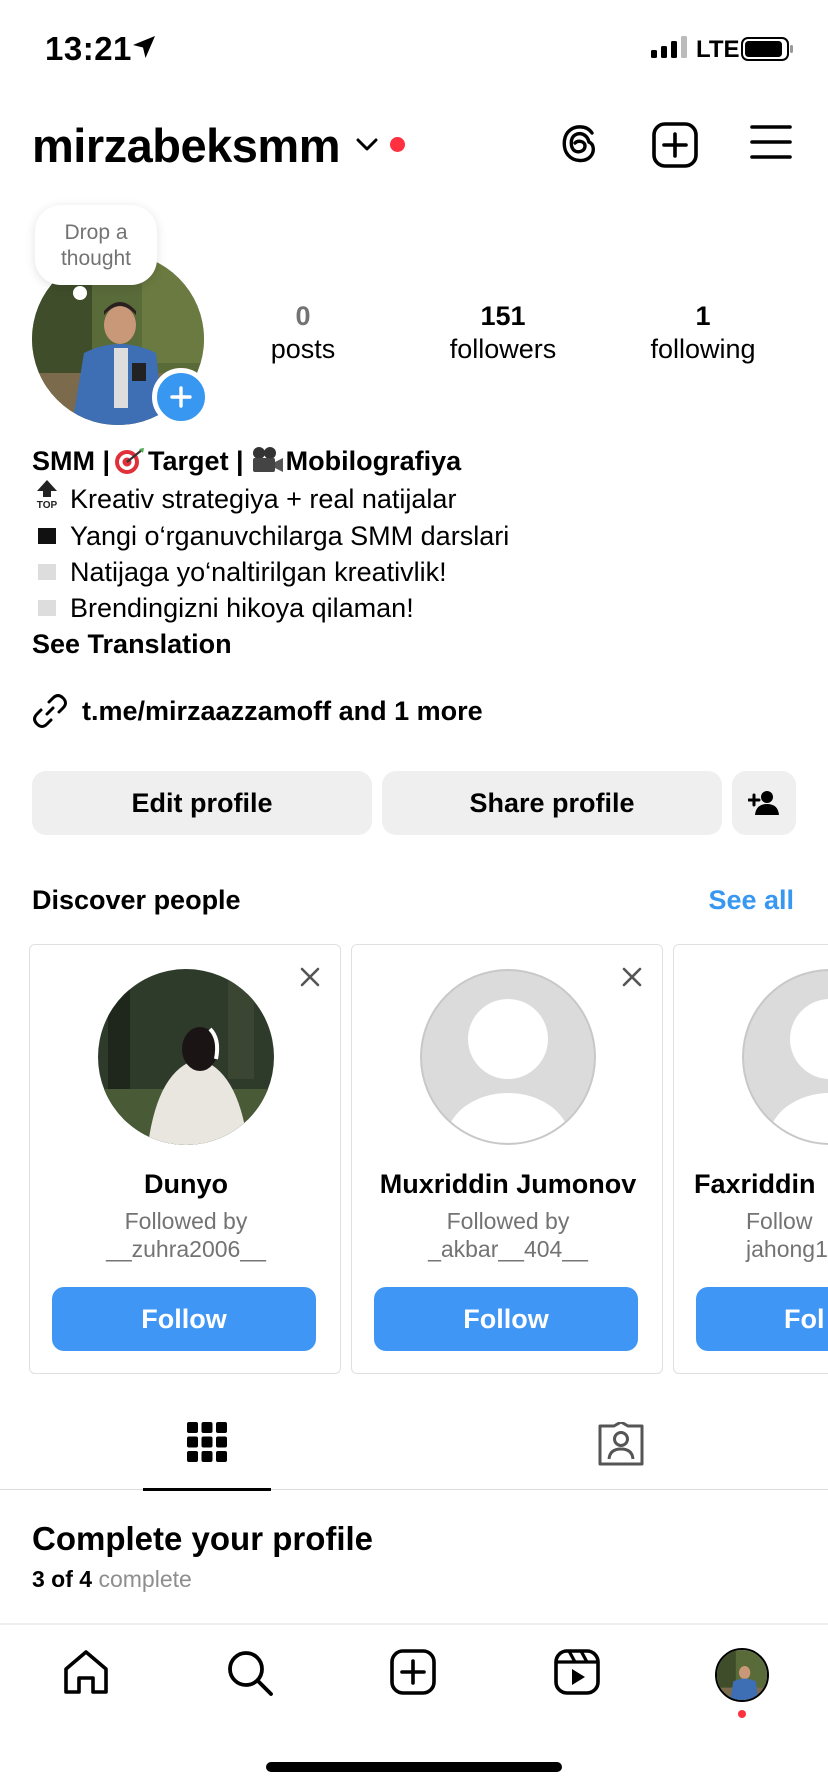 Image resolution: width=828 pixels, height=1792 pixels. Describe the element at coordinates (196, 461) in the screenshot. I see `bio-name-b: Target |` at that location.